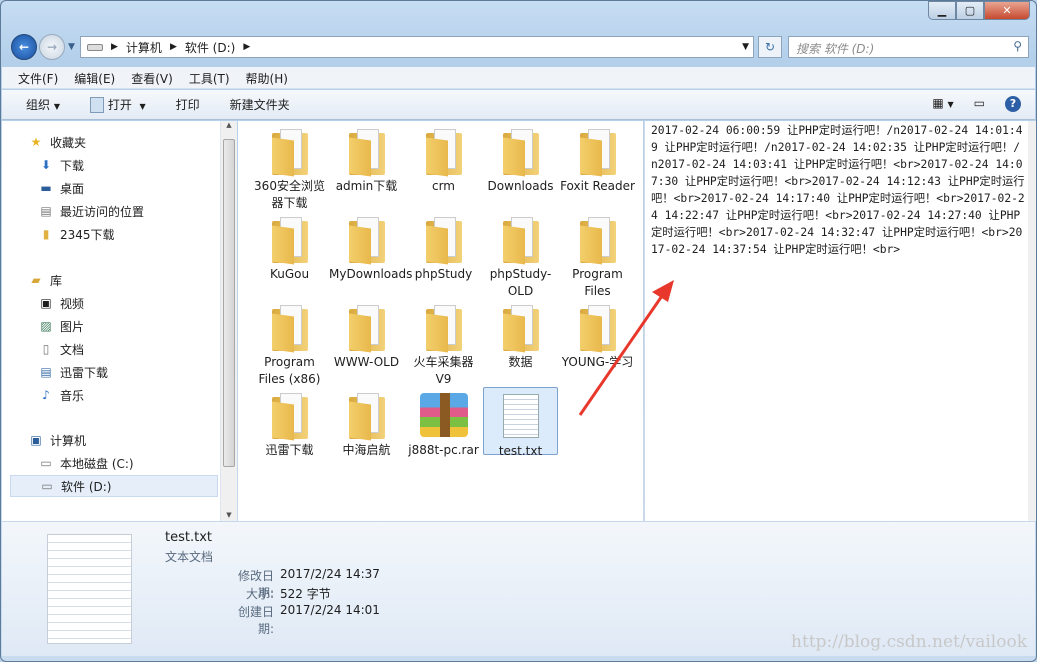 This screenshot has width=1037, height=662. What do you see at coordinates (626, 348) in the screenshot?
I see `annotation-arrow` at bounding box center [626, 348].